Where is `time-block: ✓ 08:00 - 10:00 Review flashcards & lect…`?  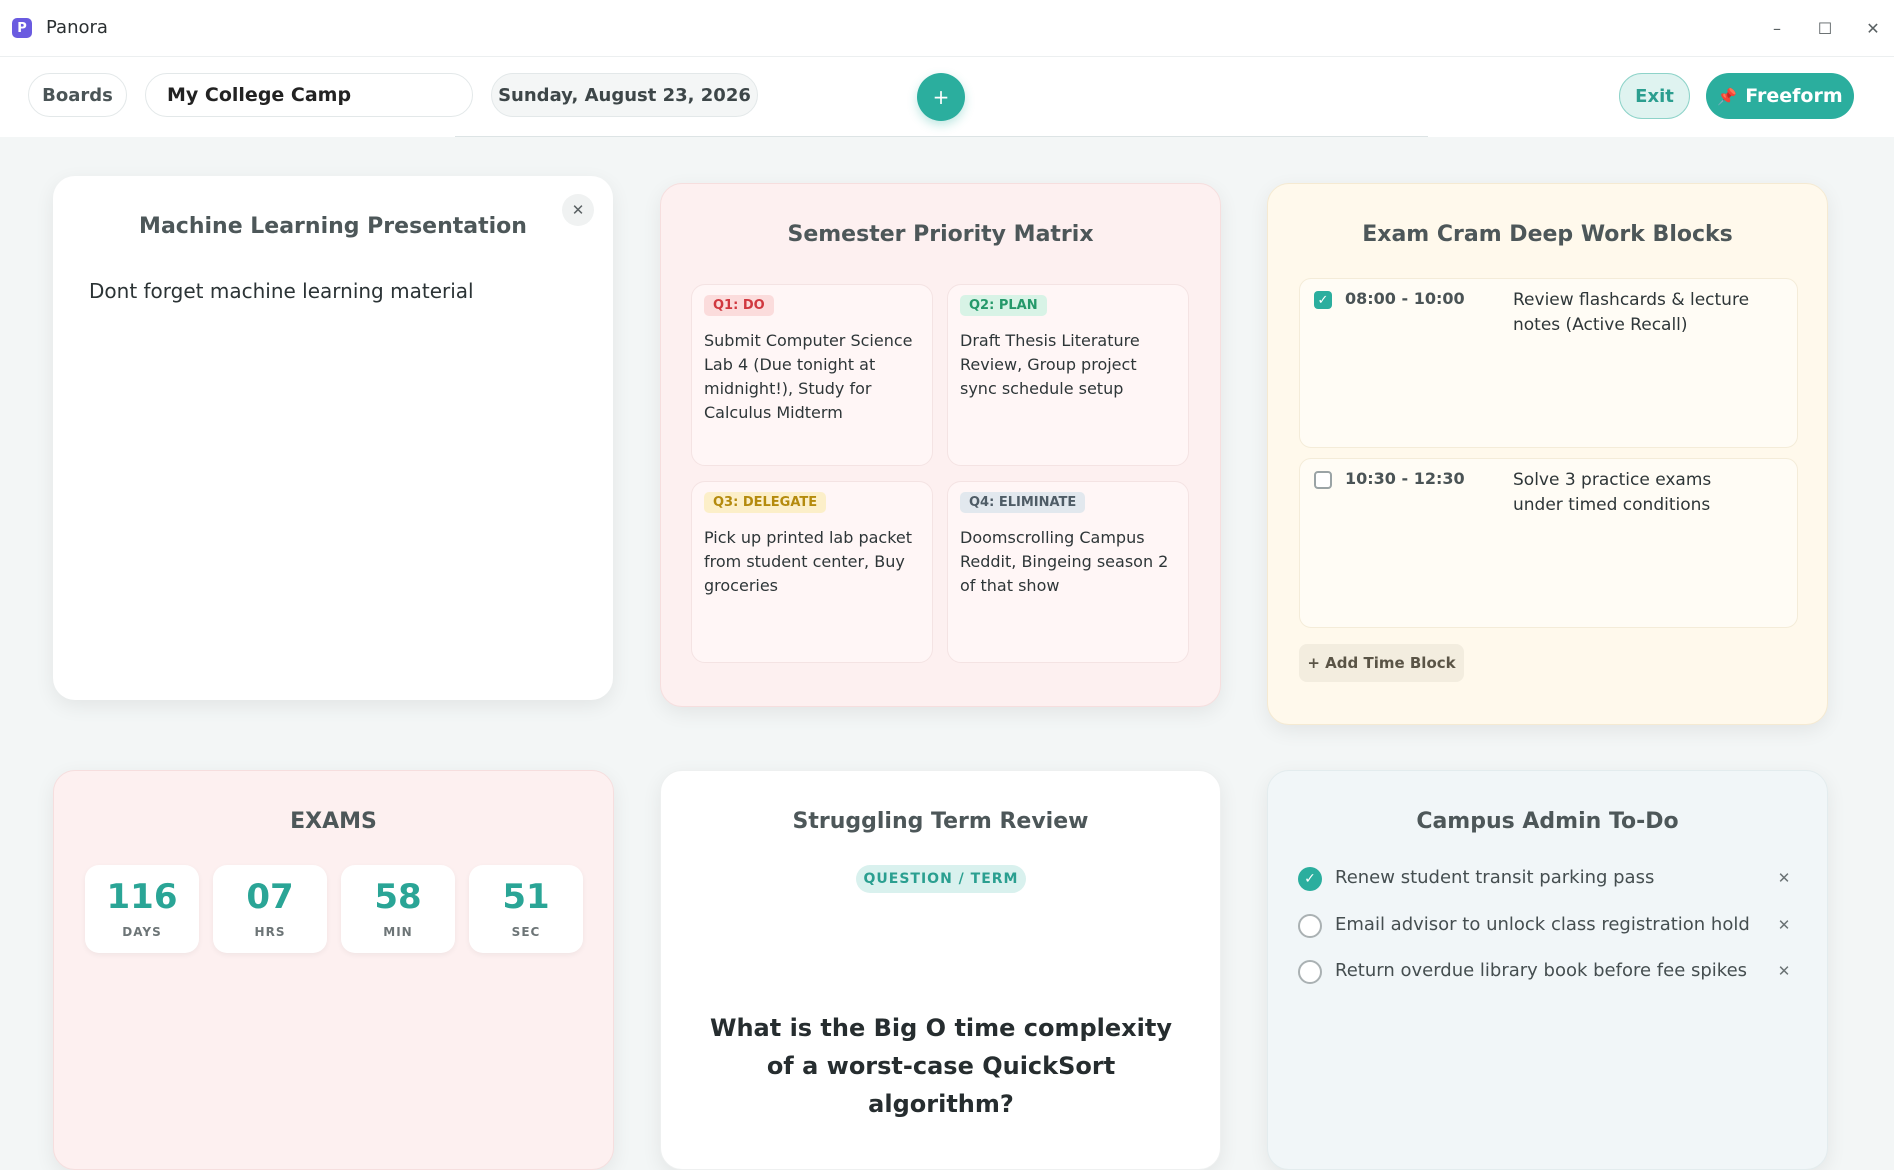 time-block: ✓ 08:00 - 10:00 Review flashcards & lect… is located at coordinates (1548, 363).